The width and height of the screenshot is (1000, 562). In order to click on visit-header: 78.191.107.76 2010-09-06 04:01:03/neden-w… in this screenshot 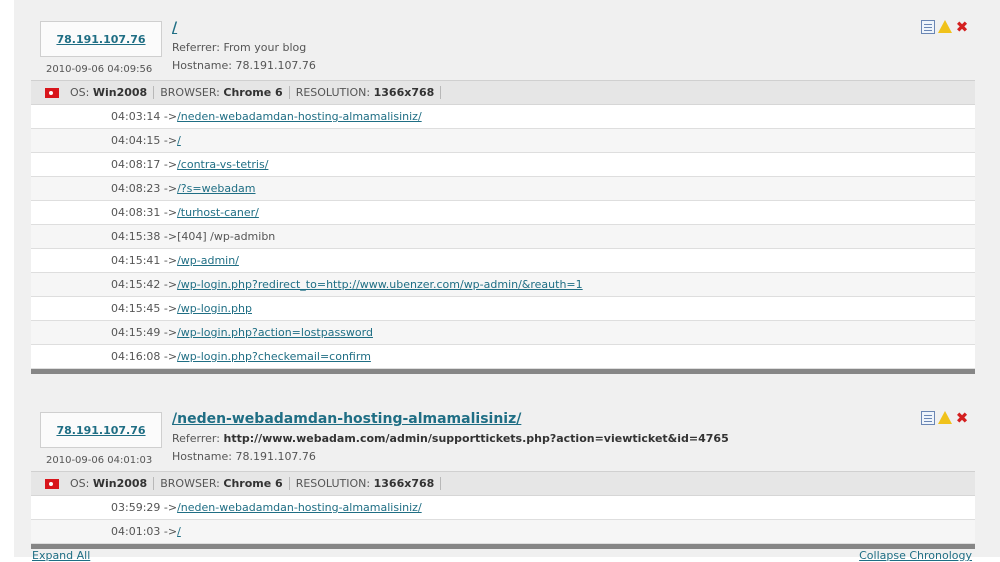, I will do `click(503, 436)`.